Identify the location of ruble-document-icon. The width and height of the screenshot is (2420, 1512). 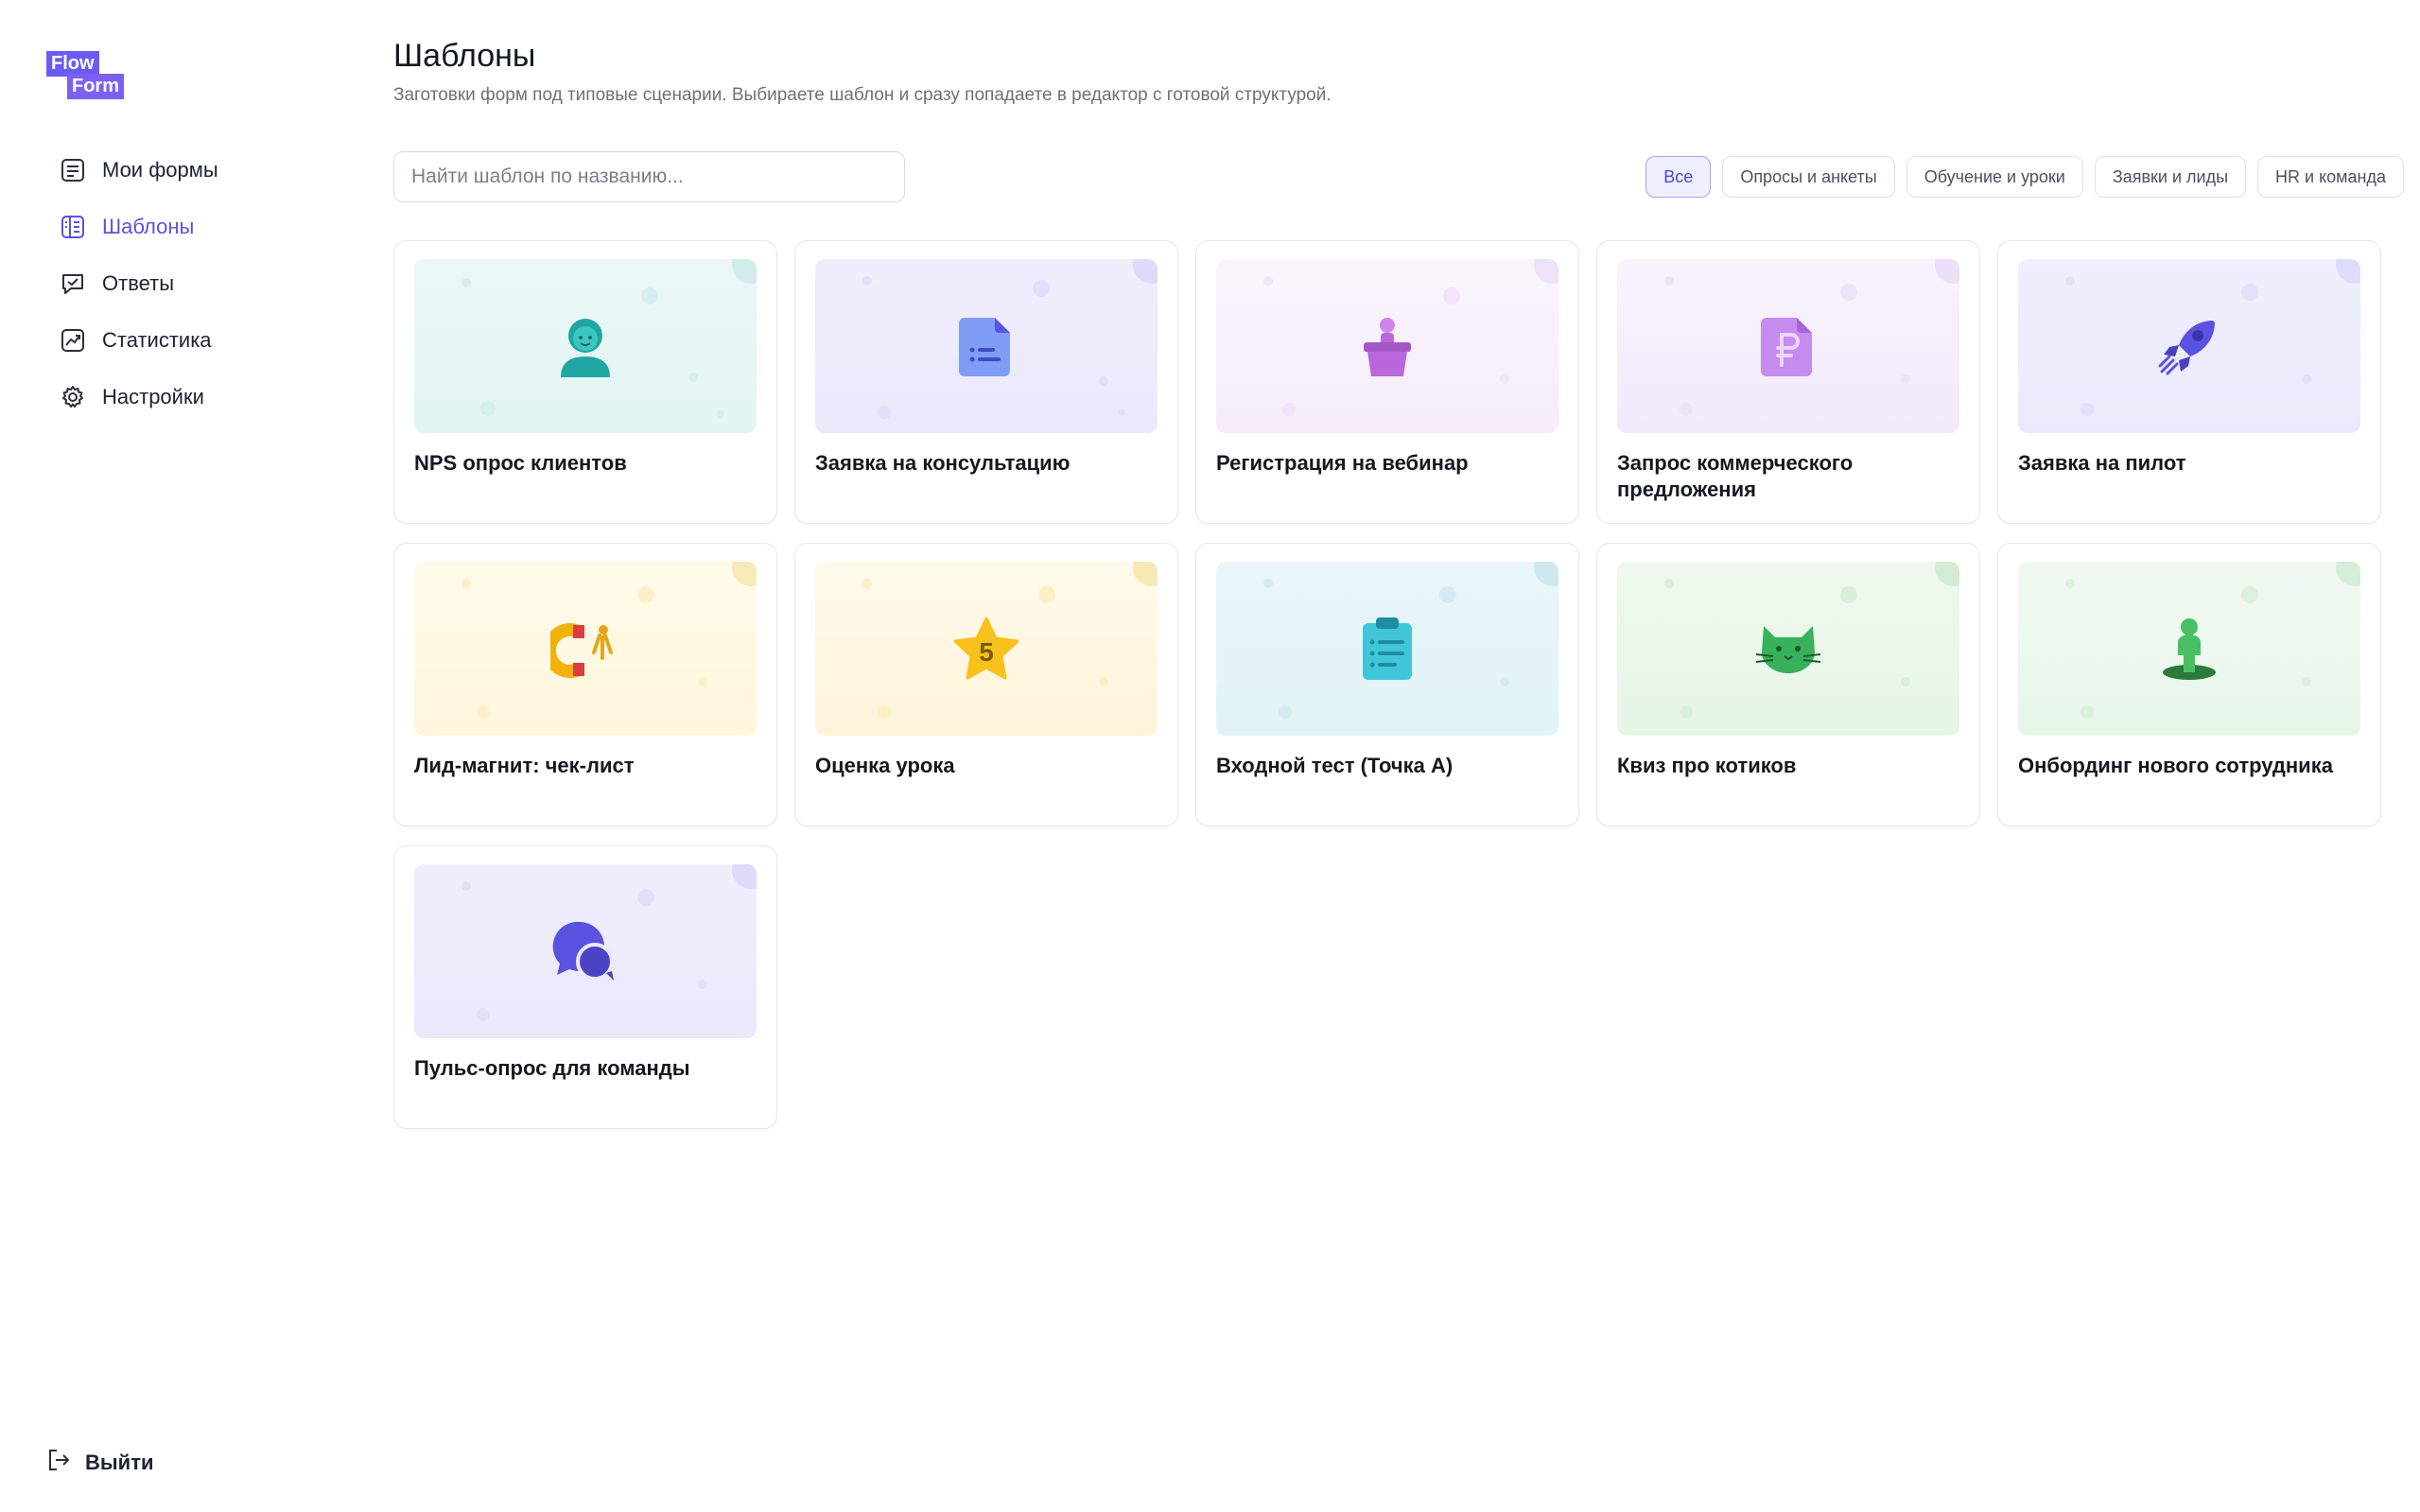
(1787, 347).